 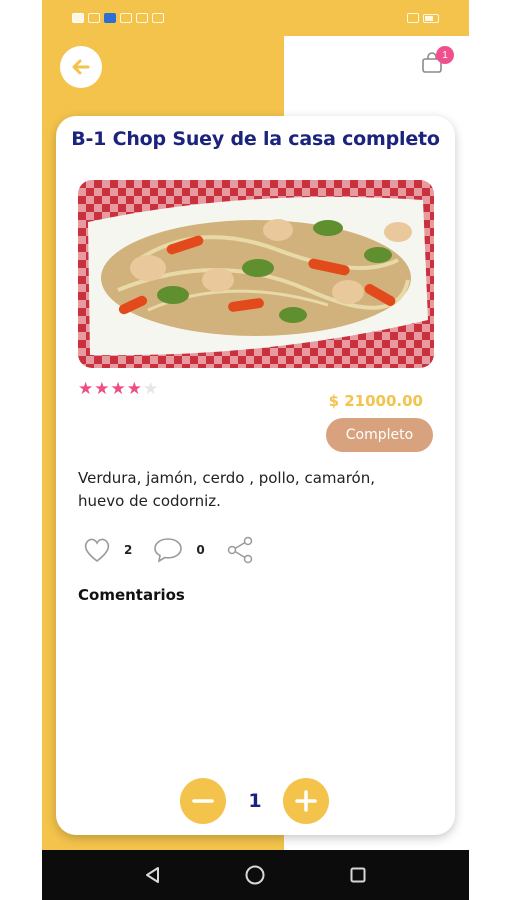 I want to click on cart-button: 1, so click(x=437, y=61).